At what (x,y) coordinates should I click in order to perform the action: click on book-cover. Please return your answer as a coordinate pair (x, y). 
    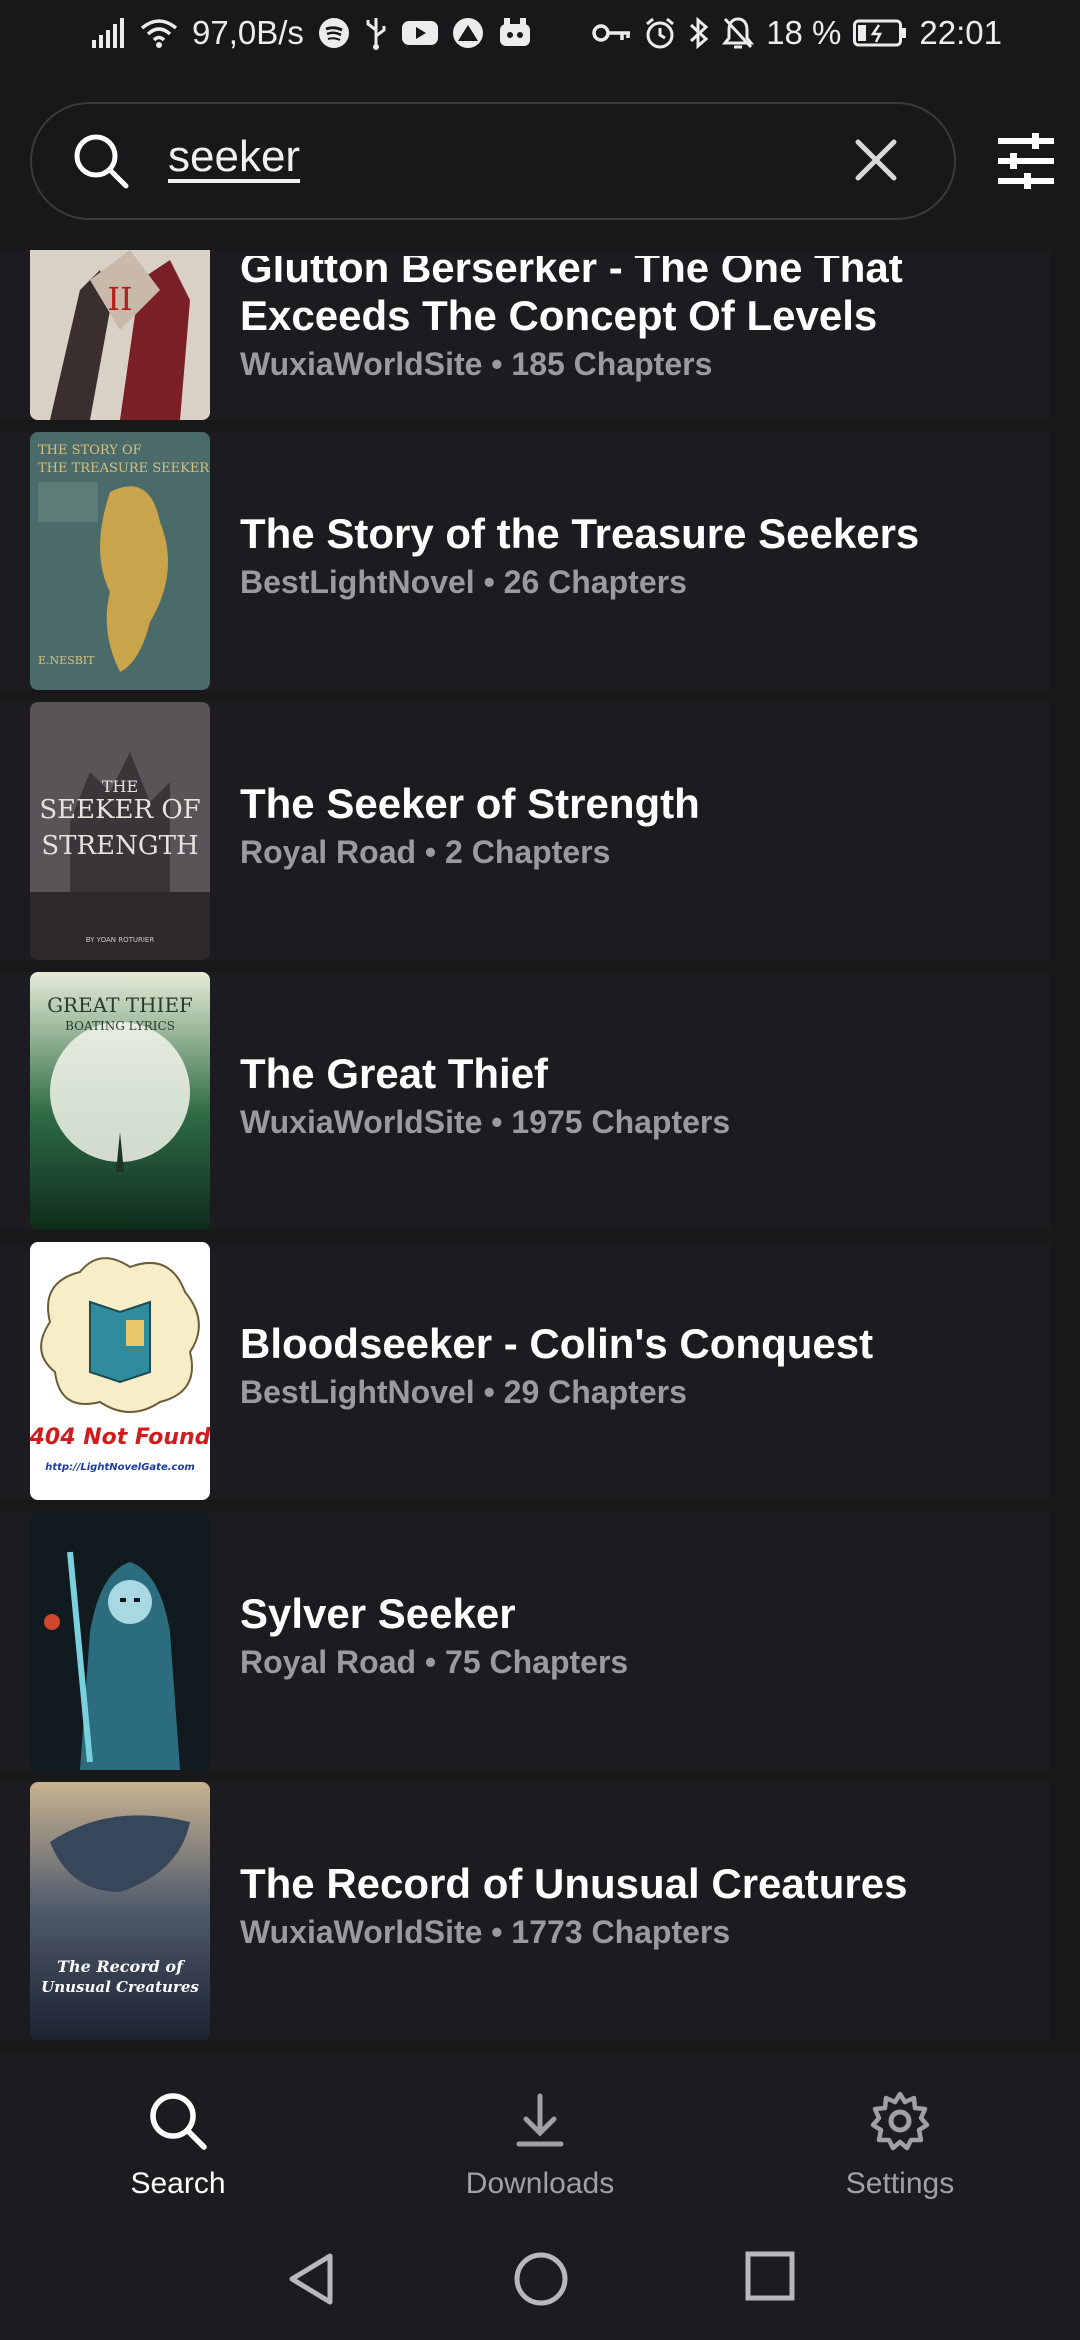
    Looking at the image, I should click on (120, 1641).